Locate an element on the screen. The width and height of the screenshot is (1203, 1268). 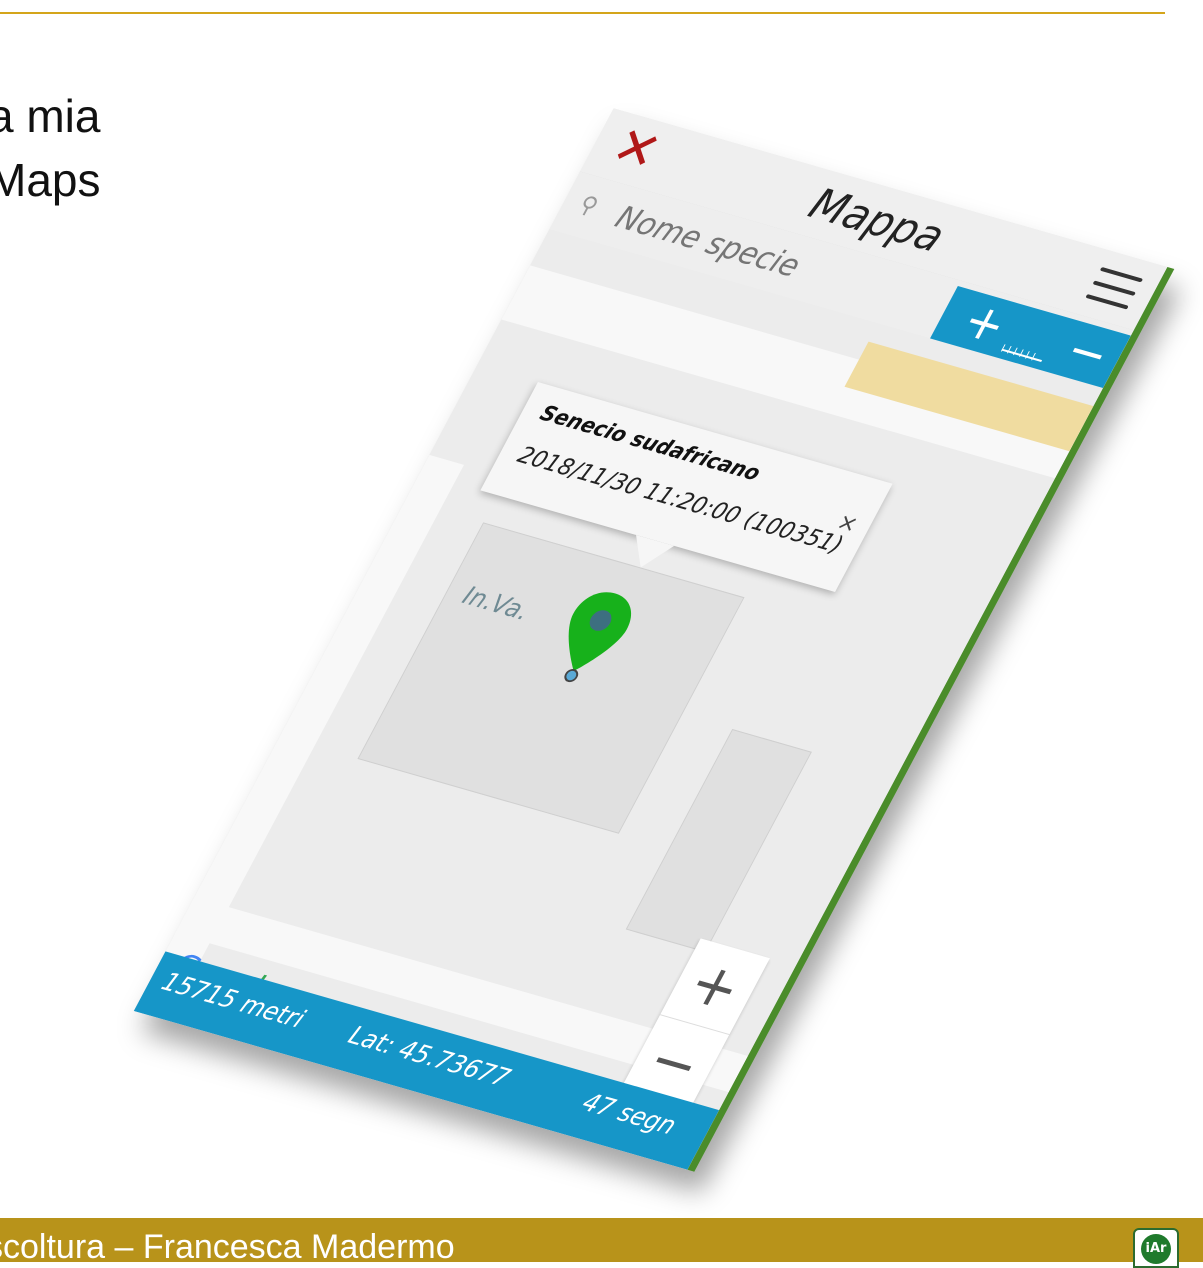
current-location-dot is located at coordinates (571, 676).